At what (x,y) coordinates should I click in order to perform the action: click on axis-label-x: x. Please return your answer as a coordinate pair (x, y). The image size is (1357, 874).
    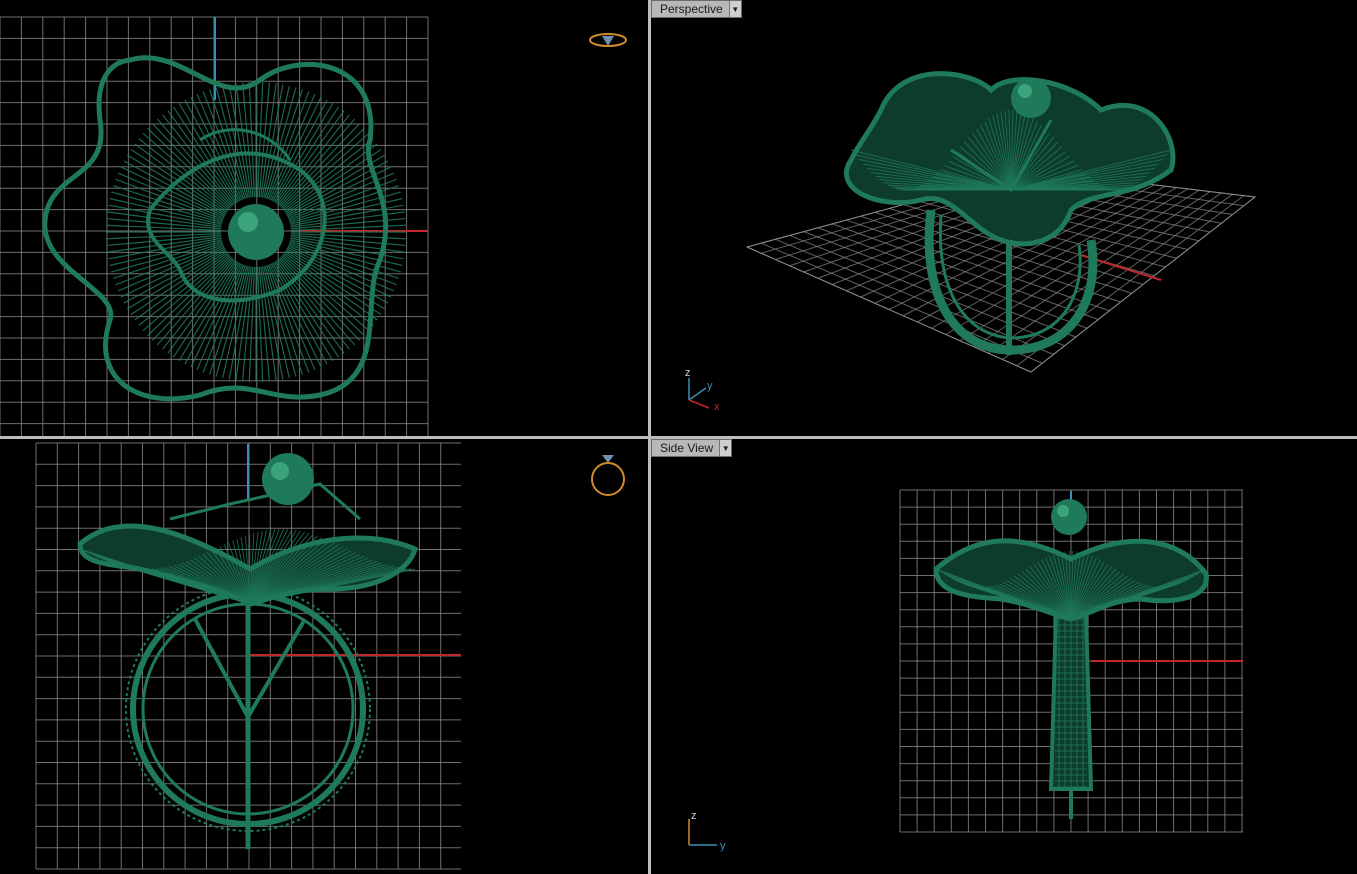
    Looking at the image, I should click on (717, 407).